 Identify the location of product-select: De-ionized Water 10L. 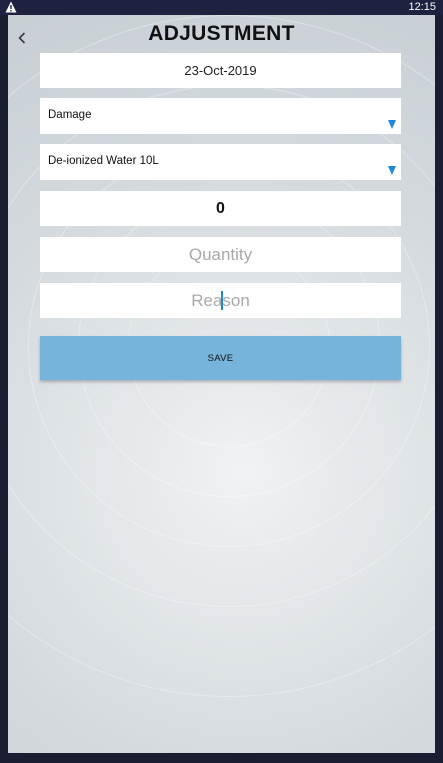
(220, 162).